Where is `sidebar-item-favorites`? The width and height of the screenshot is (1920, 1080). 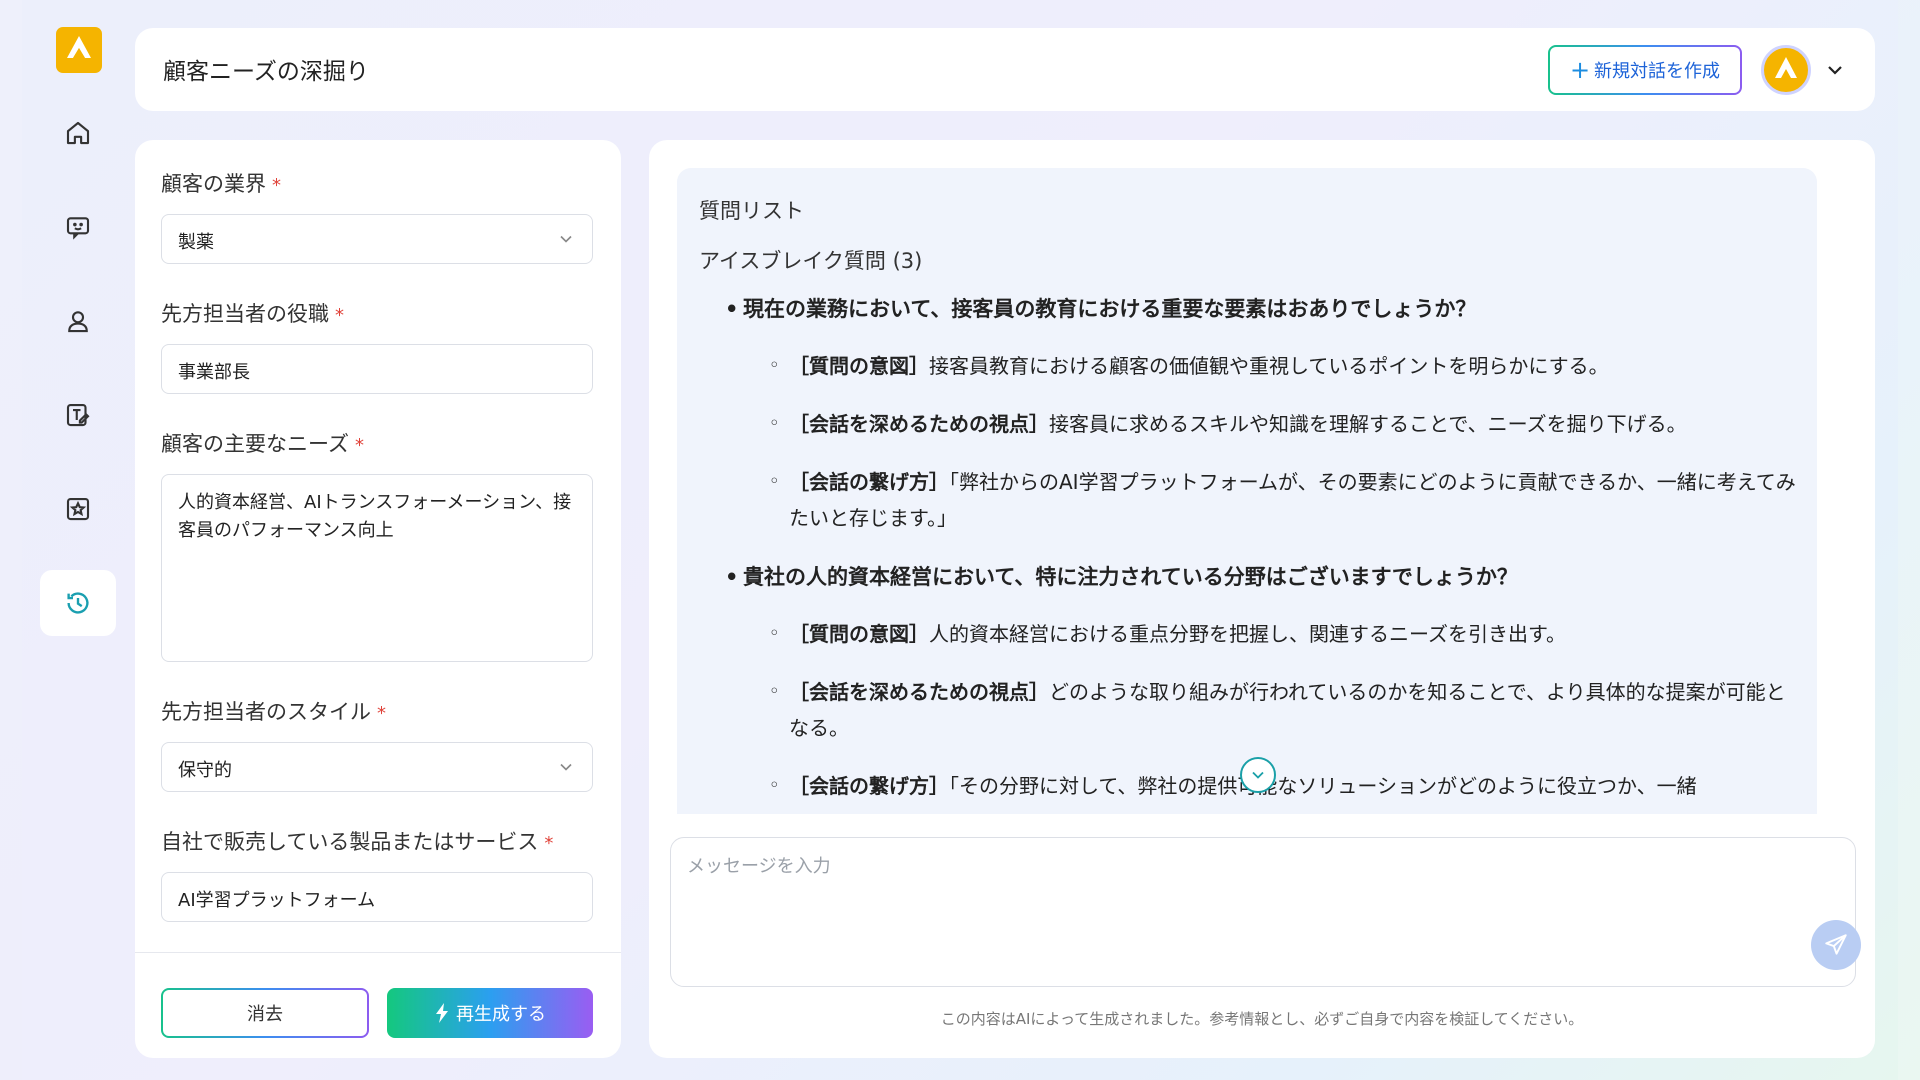 sidebar-item-favorites is located at coordinates (78, 509).